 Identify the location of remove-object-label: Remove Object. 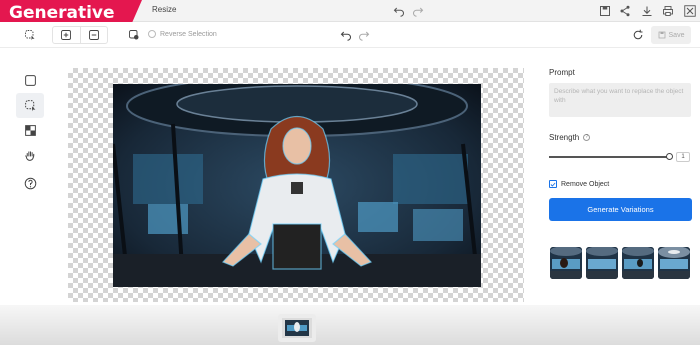
(585, 184).